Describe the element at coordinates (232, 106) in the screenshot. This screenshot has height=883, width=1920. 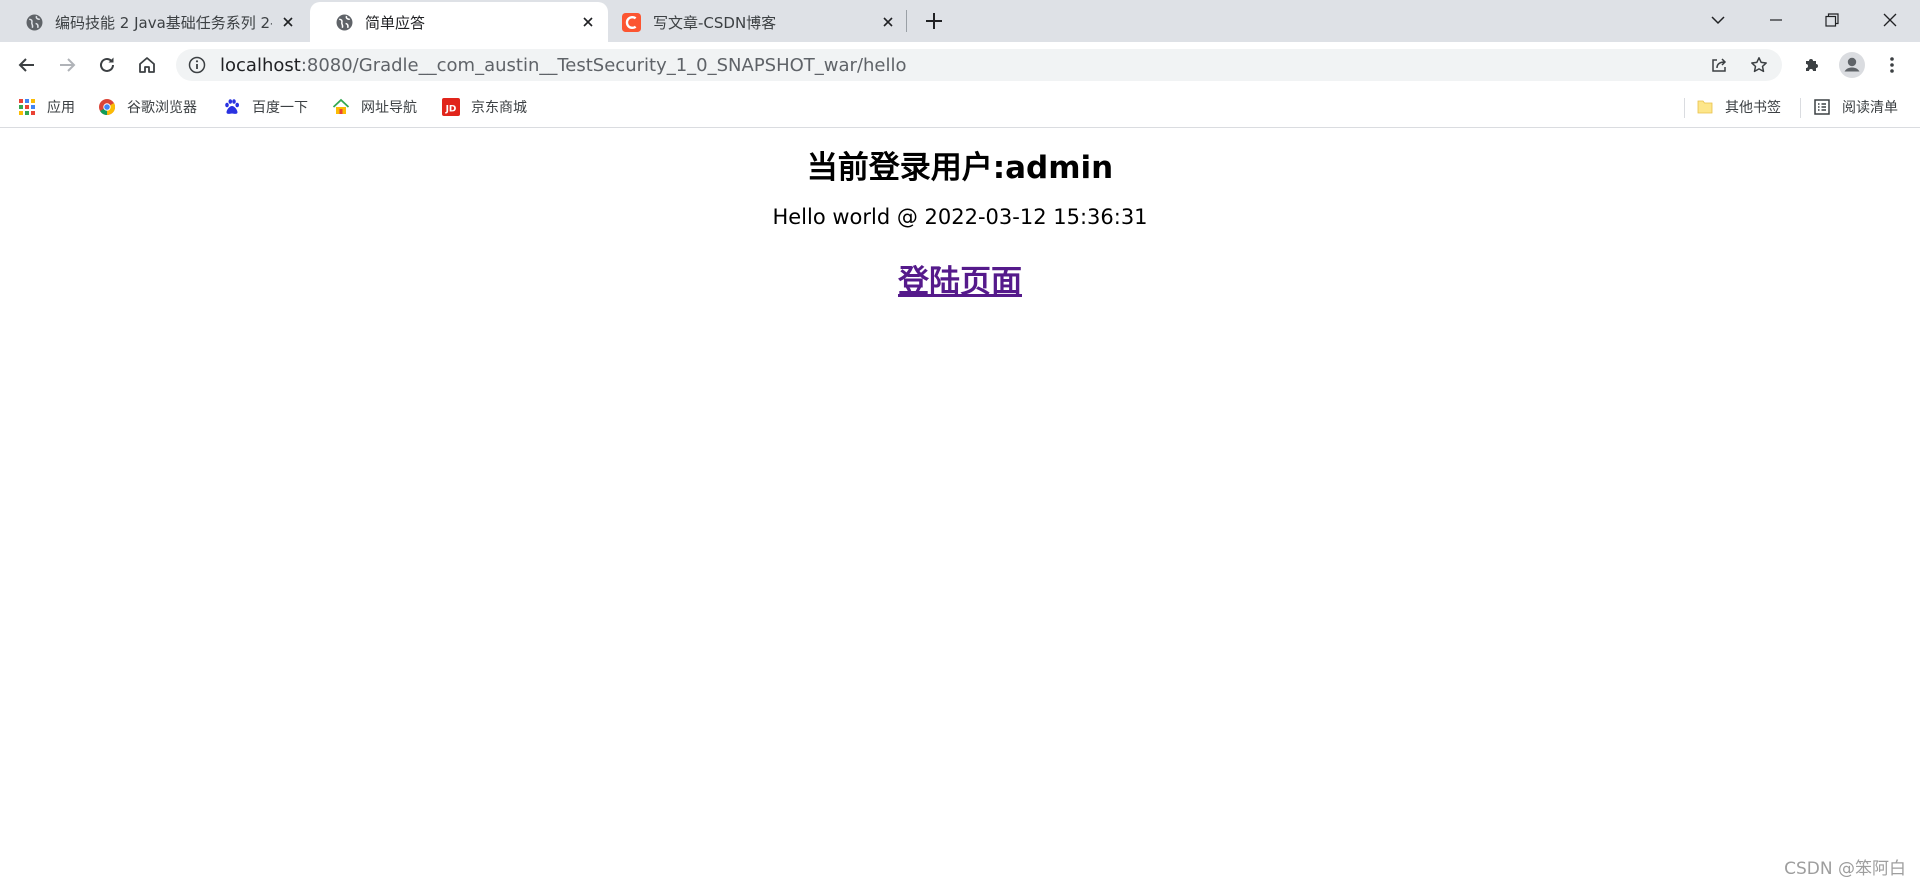
I see `baidu-paw-icon` at that location.